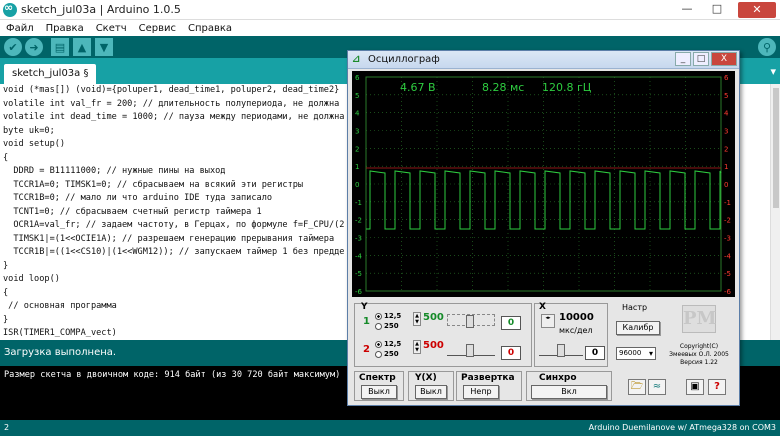  Describe the element at coordinates (364, 307) in the screenshot. I see `y-group-label: Y` at that location.